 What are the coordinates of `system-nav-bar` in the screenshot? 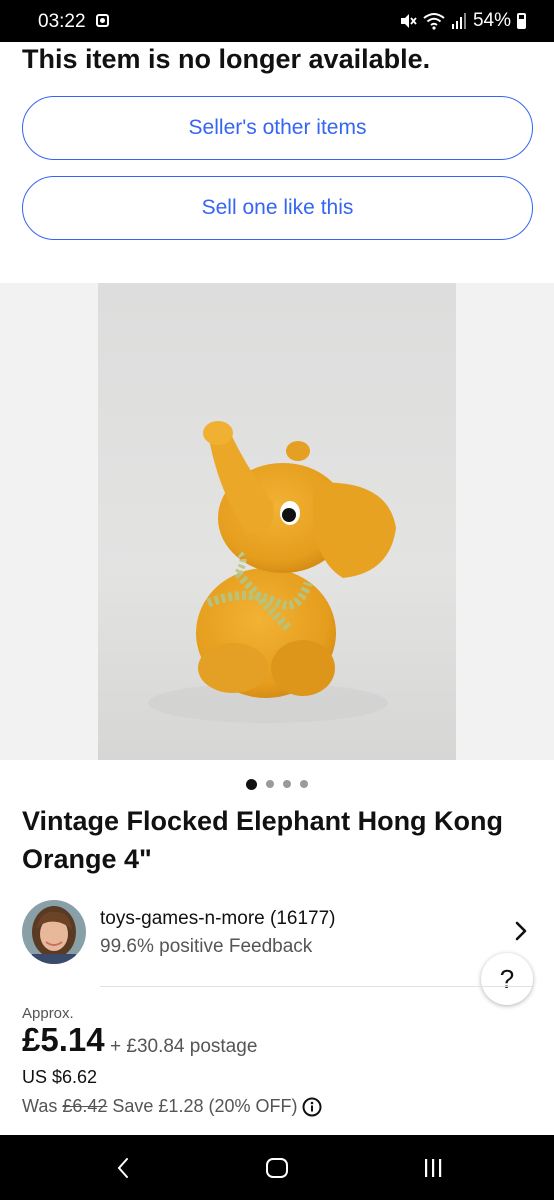 It's located at (277, 1167).